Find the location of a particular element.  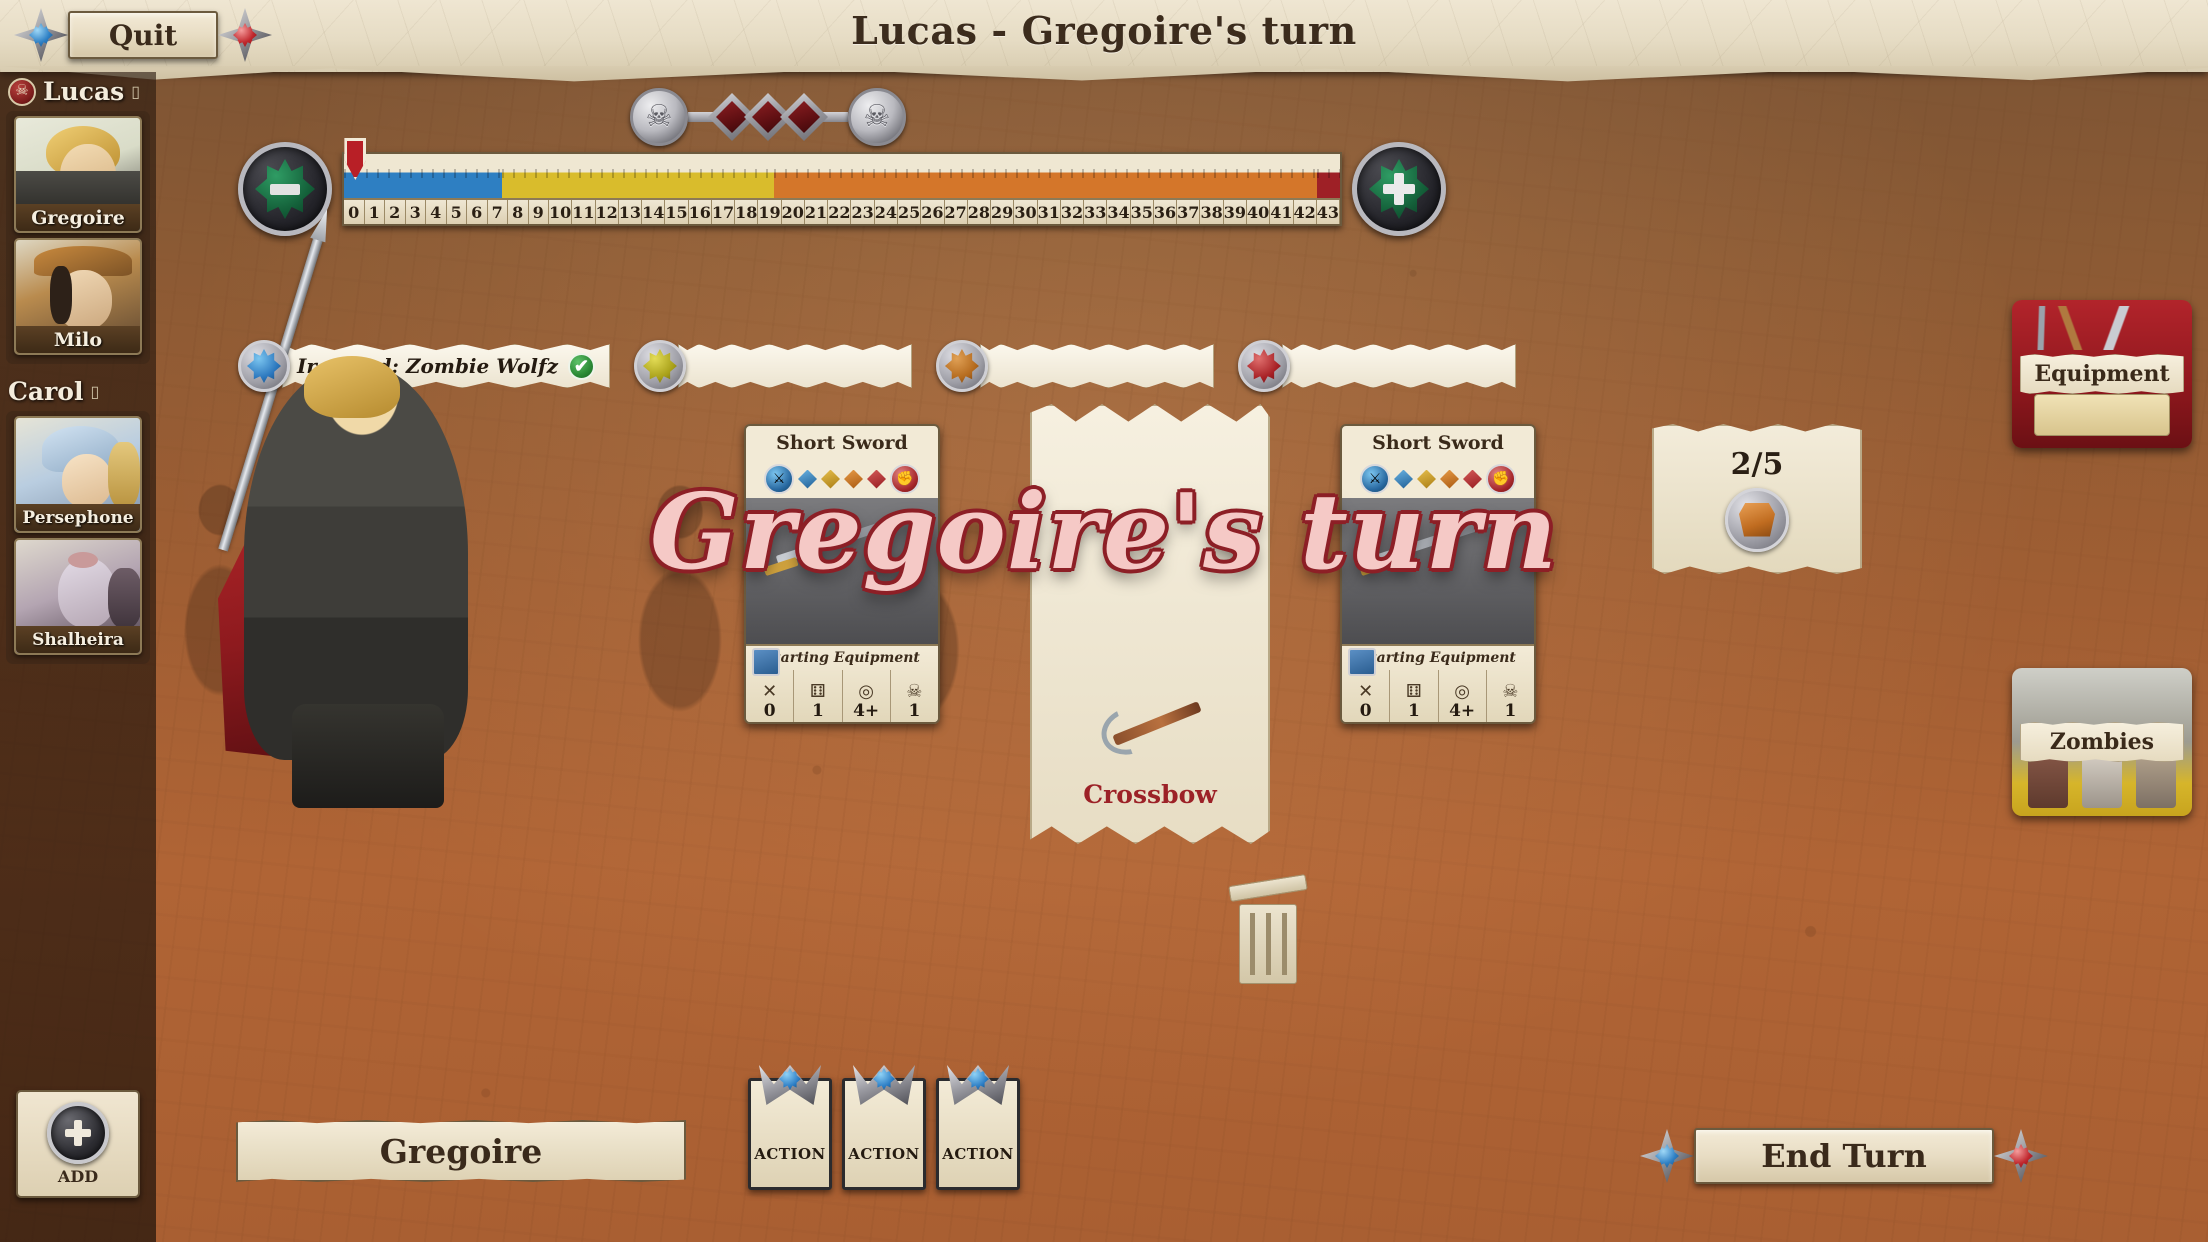

xp-cell: 38 is located at coordinates (1212, 212).